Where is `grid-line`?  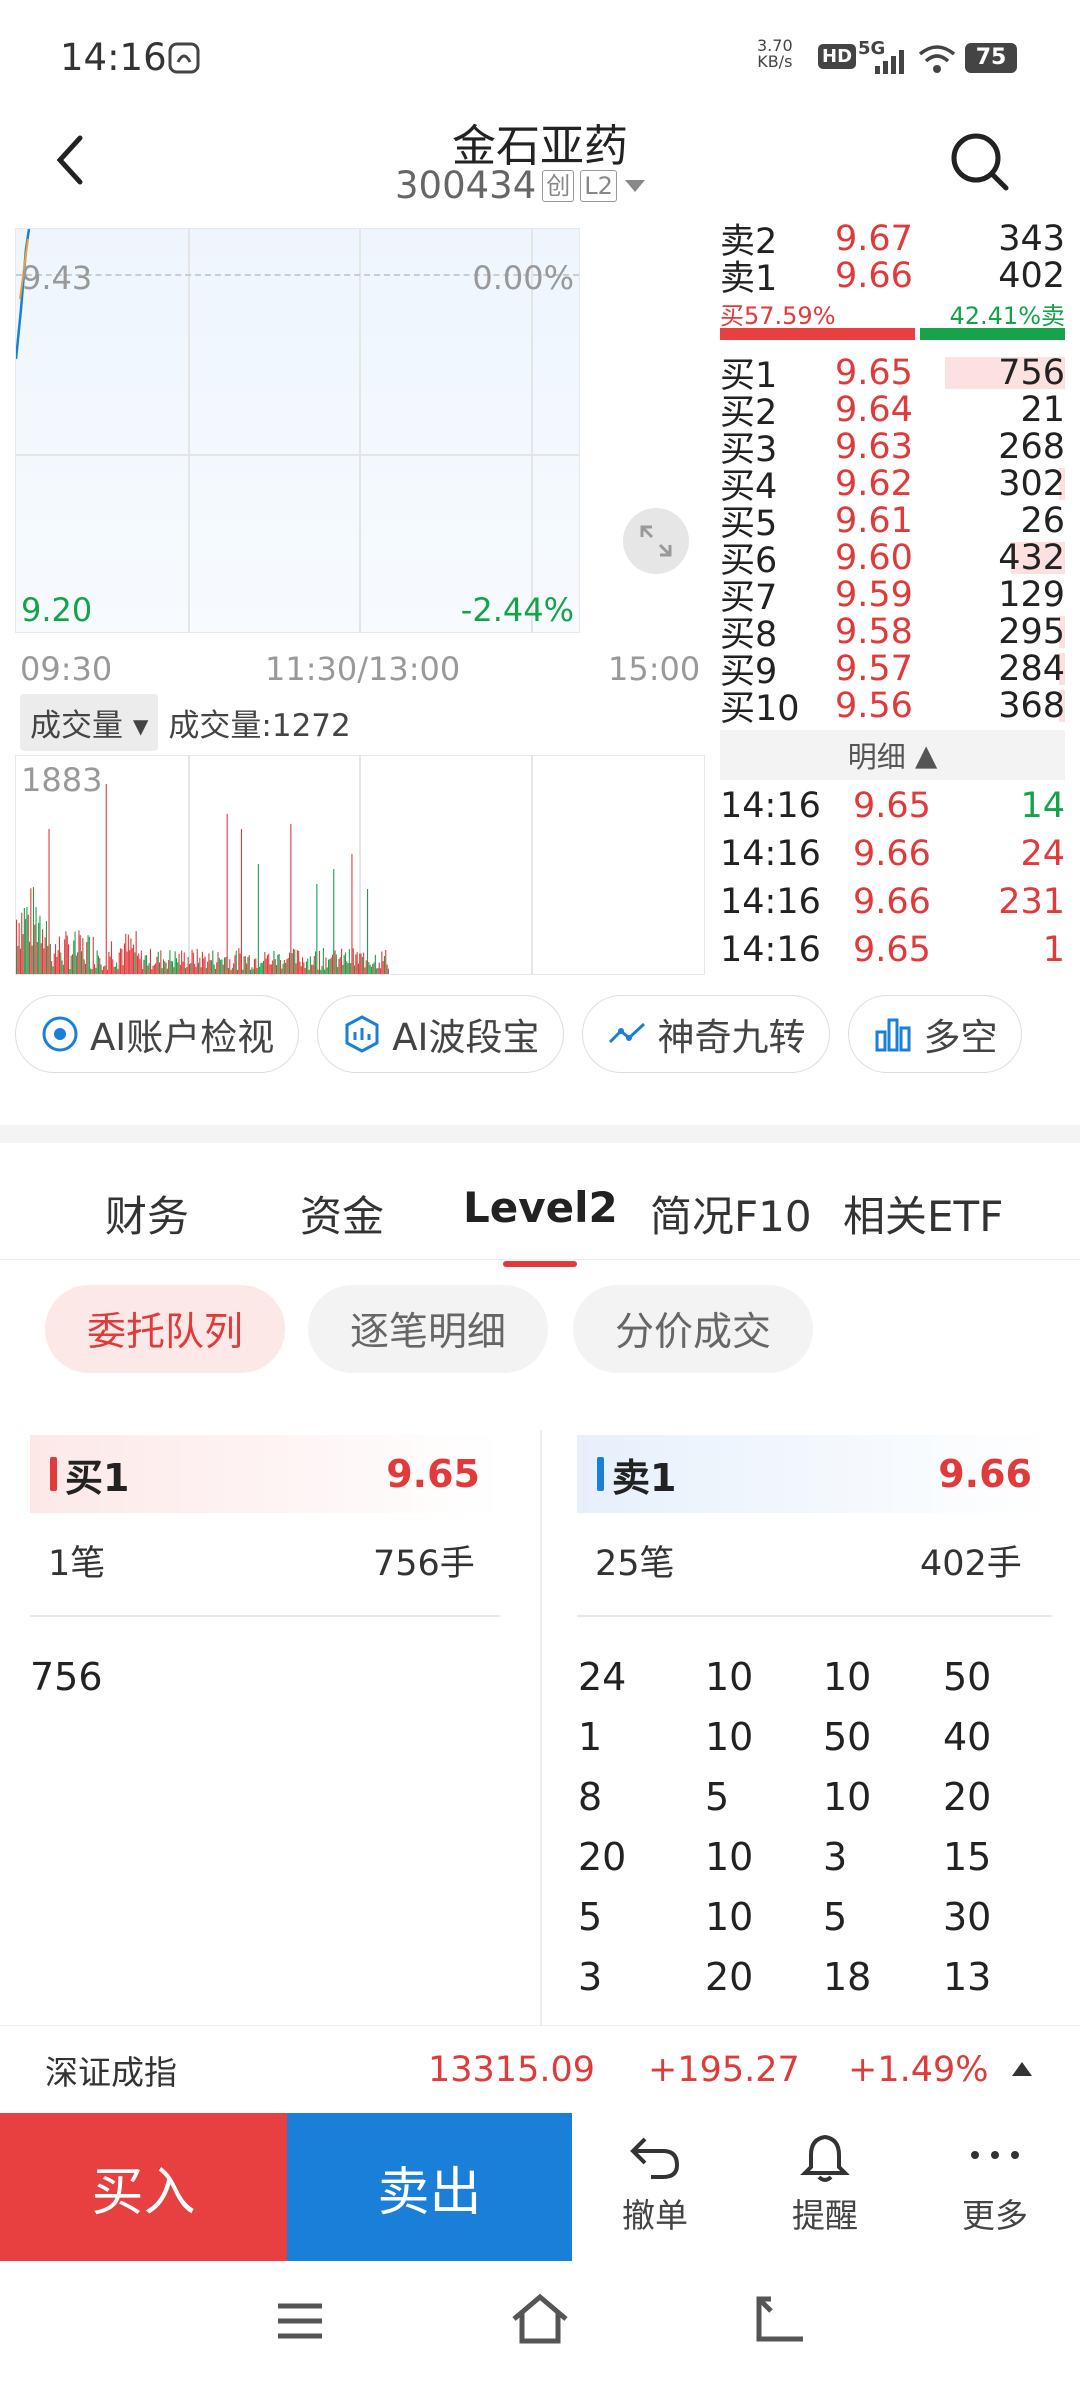 grid-line is located at coordinates (189, 430).